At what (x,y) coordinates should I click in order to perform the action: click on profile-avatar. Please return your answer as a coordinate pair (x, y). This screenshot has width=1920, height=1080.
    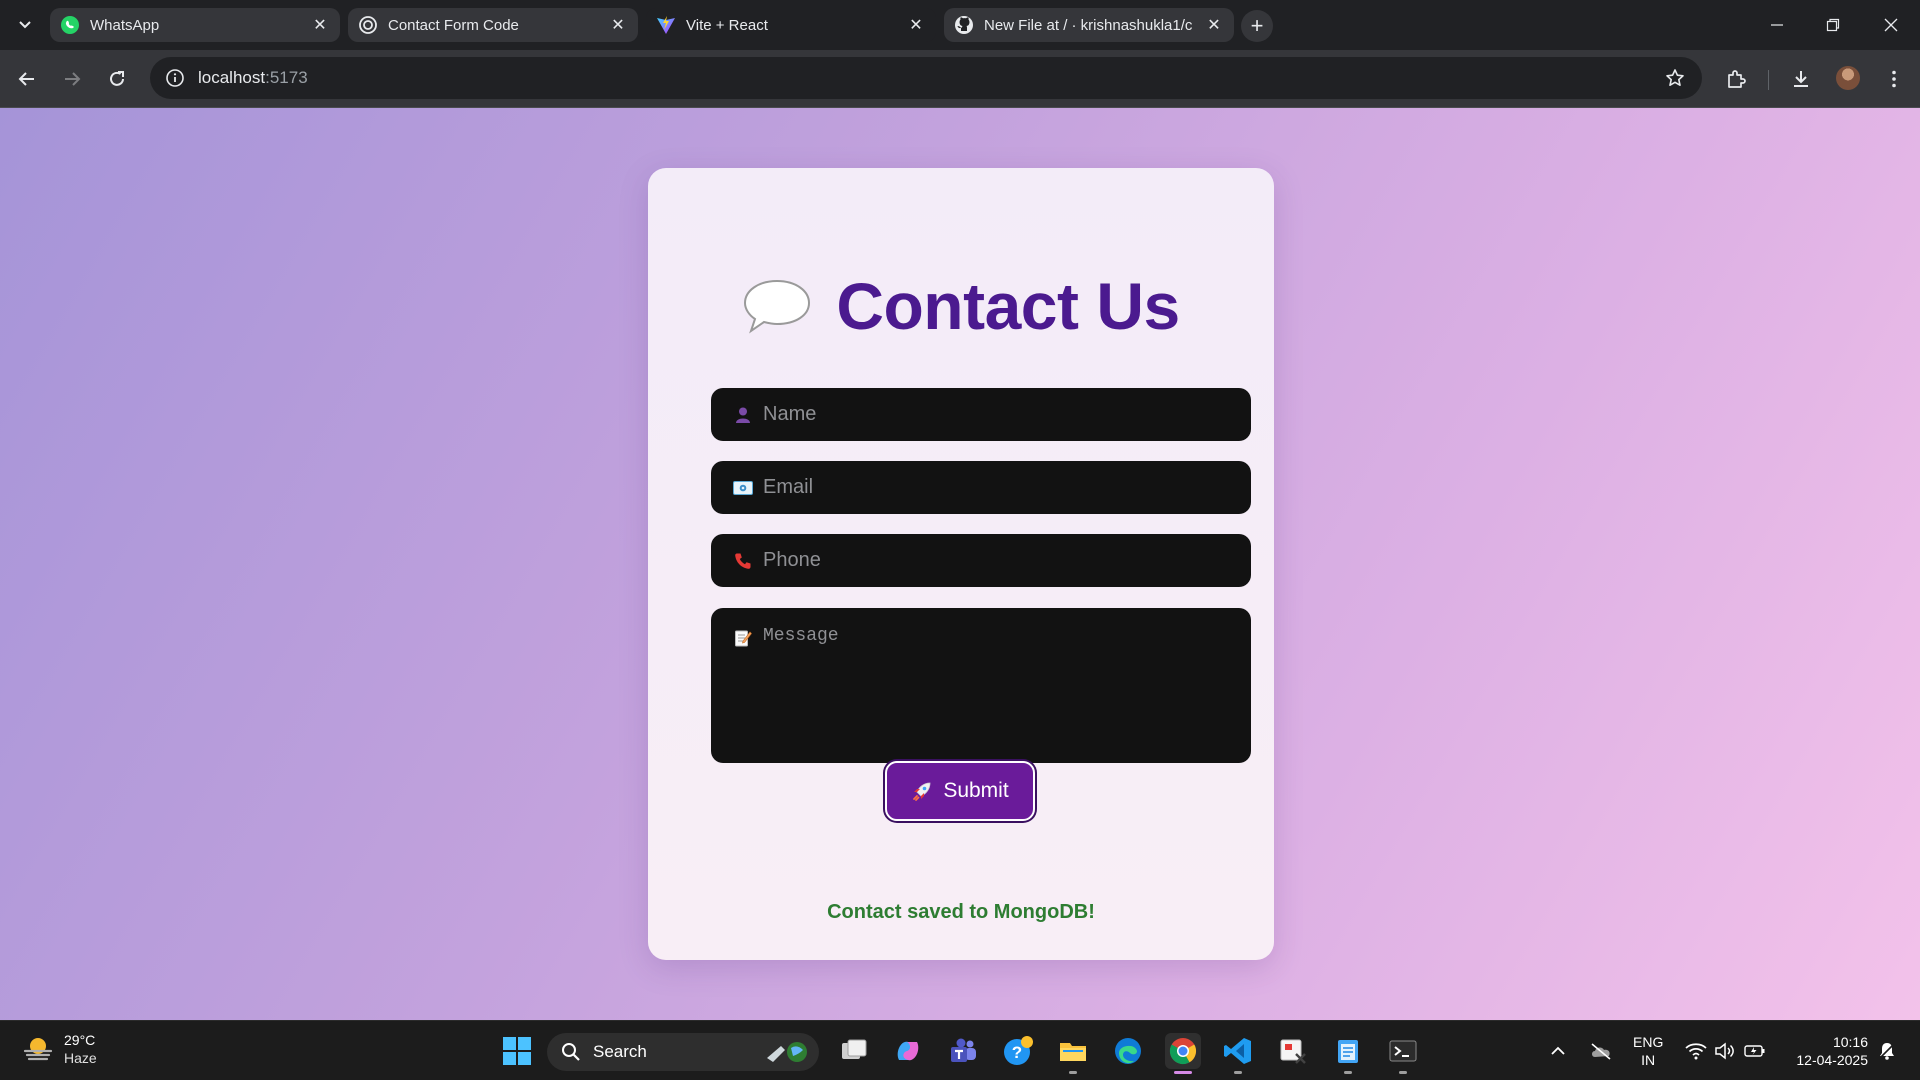
    Looking at the image, I should click on (1848, 78).